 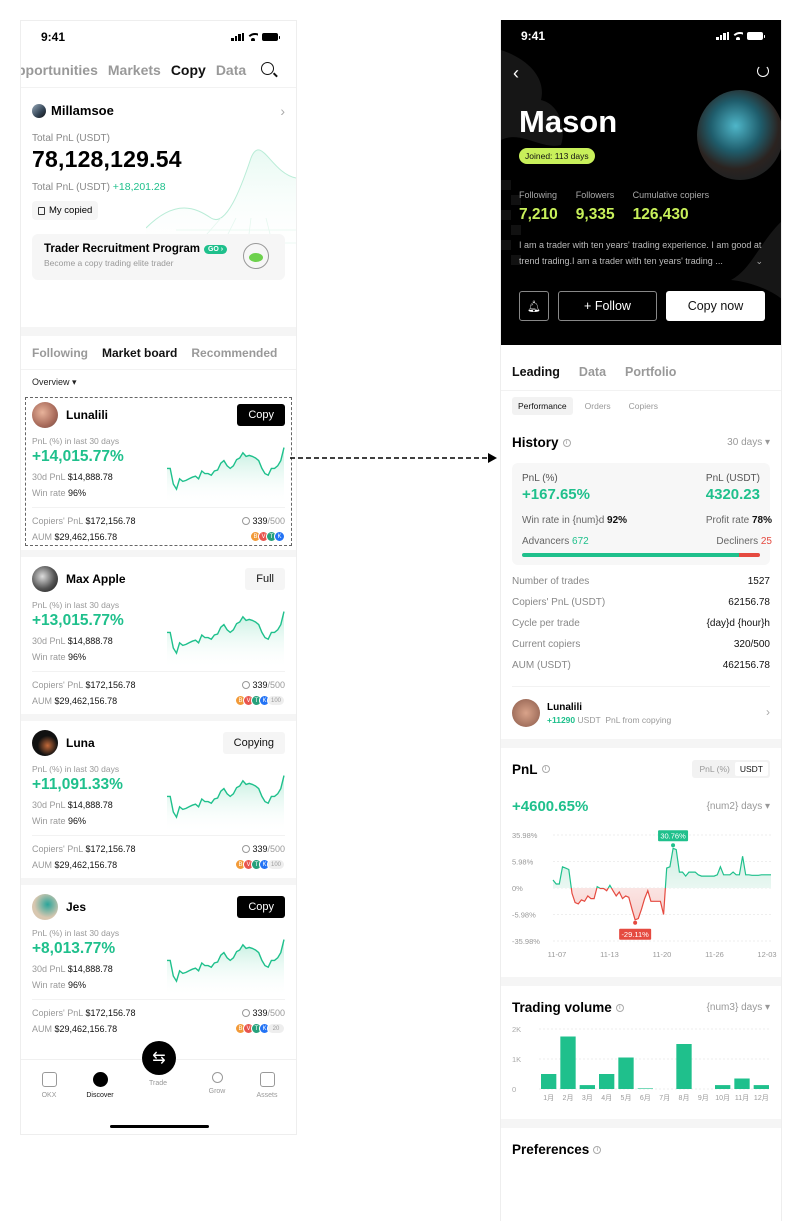 What do you see at coordinates (592, 372) in the screenshot?
I see `tab-data: Data` at bounding box center [592, 372].